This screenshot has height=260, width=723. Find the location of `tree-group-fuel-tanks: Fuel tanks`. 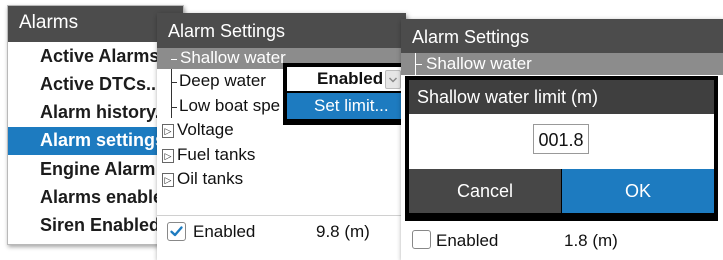

tree-group-fuel-tanks: Fuel tanks is located at coordinates (216, 155).